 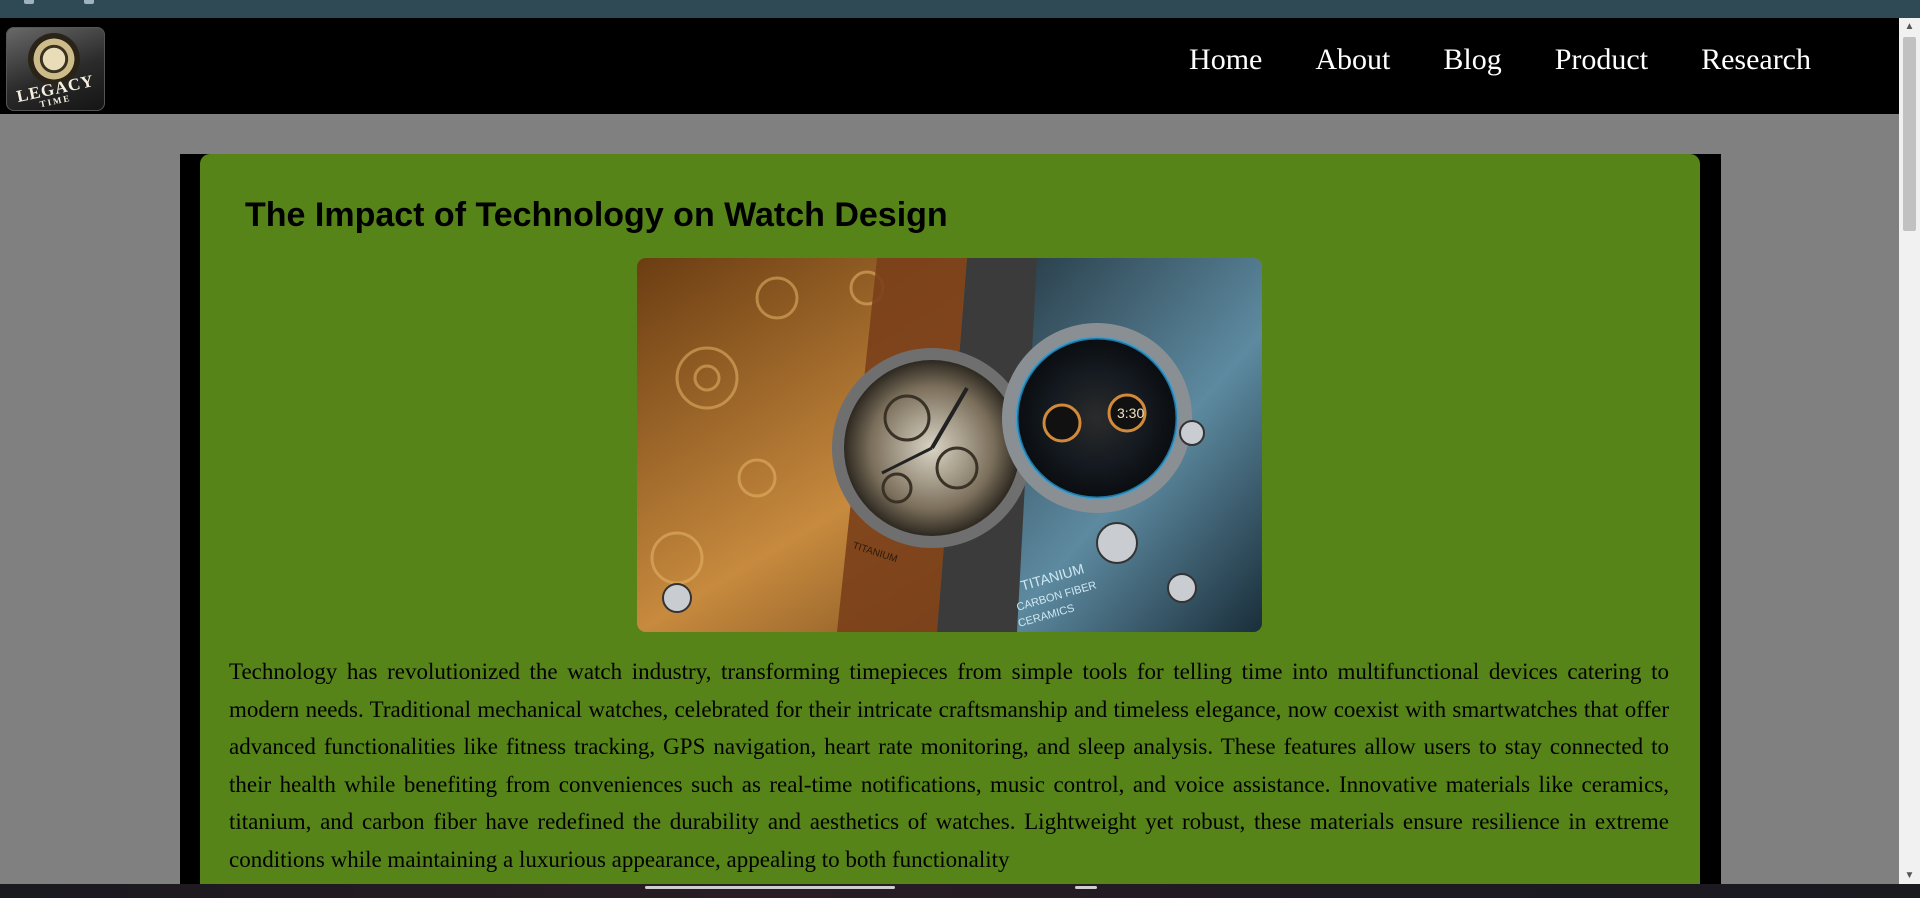 I want to click on scrollbar-thumb, so click(x=1909, y=134).